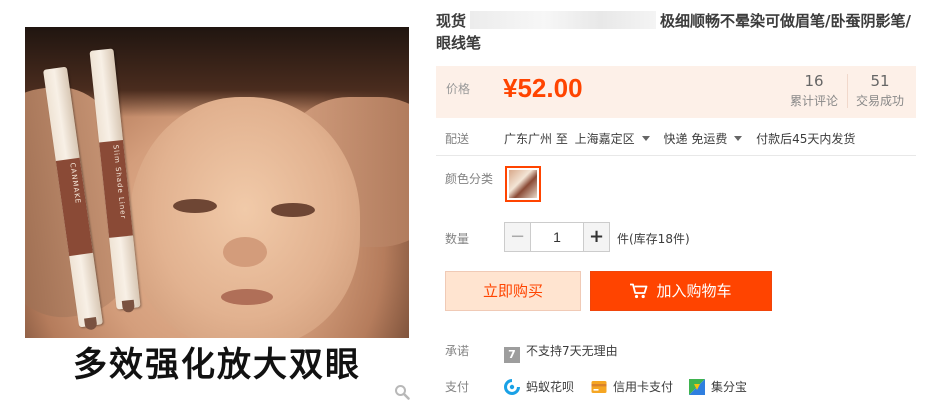 The width and height of the screenshot is (930, 406). I want to click on shipping-method: 快递 免运费, so click(696, 139).